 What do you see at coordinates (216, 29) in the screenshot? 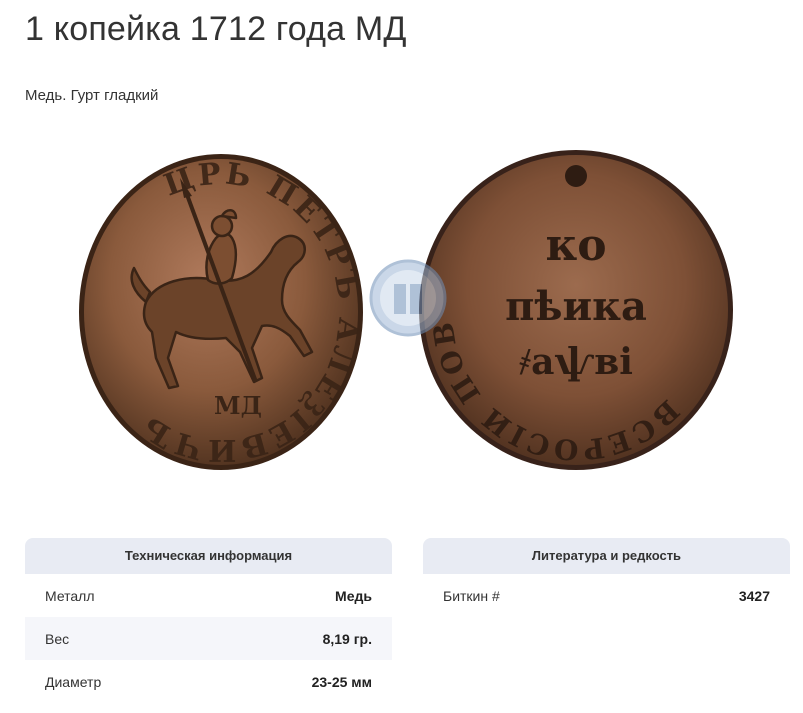
I see `page-title: 1 копейка 1712 года МД` at bounding box center [216, 29].